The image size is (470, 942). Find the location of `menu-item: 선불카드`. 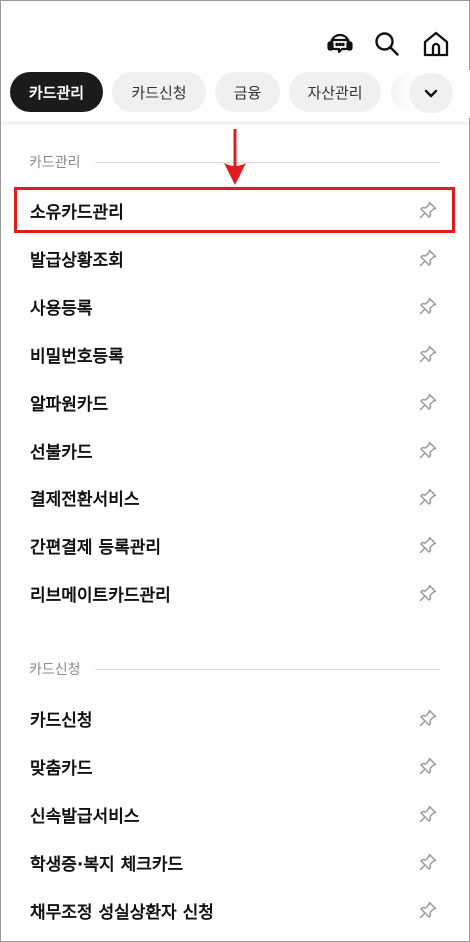

menu-item: 선불카드 is located at coordinates (235, 450).